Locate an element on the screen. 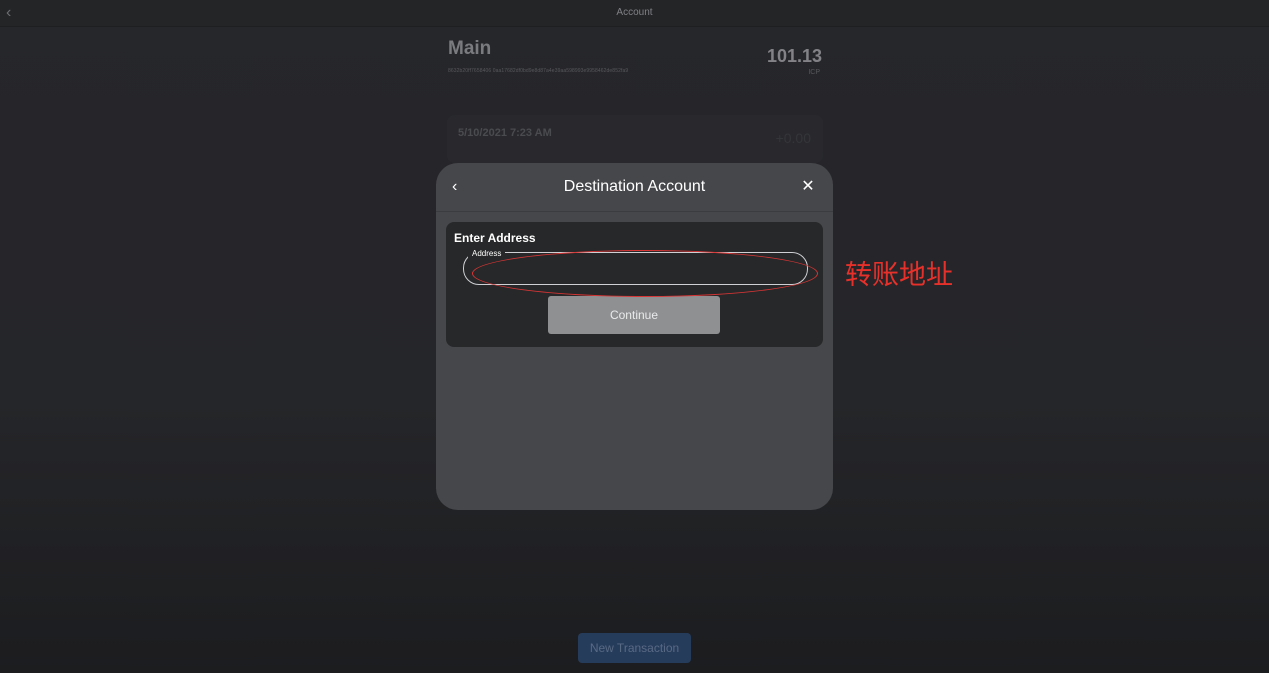 The image size is (1269, 673). annotation-label: 转账地址 is located at coordinates (899, 275).